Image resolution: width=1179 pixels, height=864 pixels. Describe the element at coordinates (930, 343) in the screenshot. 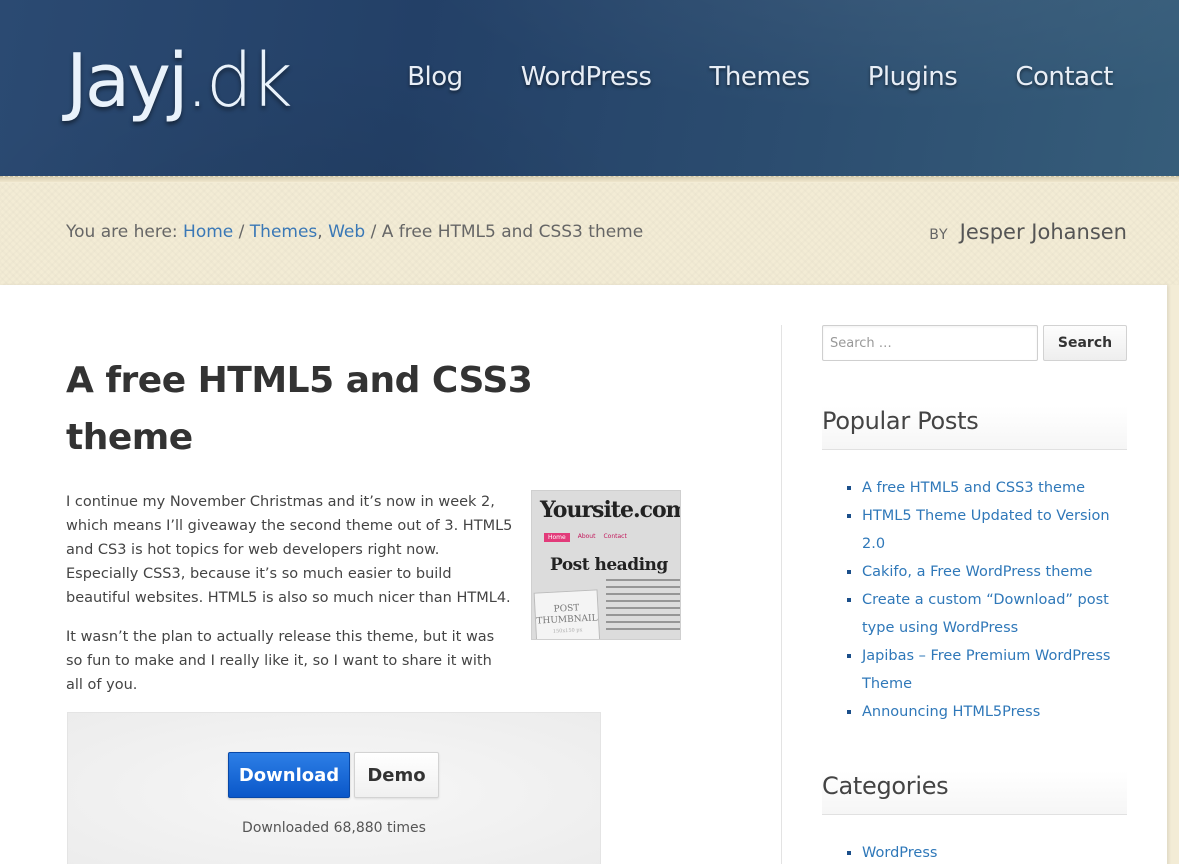

I see `search-input` at that location.